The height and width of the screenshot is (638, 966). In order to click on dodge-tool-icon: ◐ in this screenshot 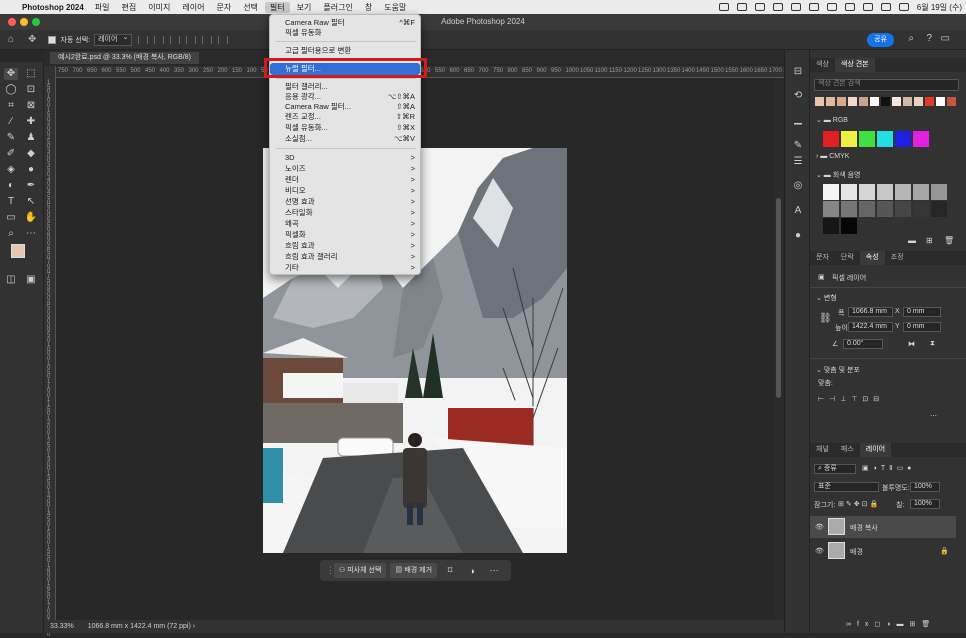, I will do `click(11, 186)`.